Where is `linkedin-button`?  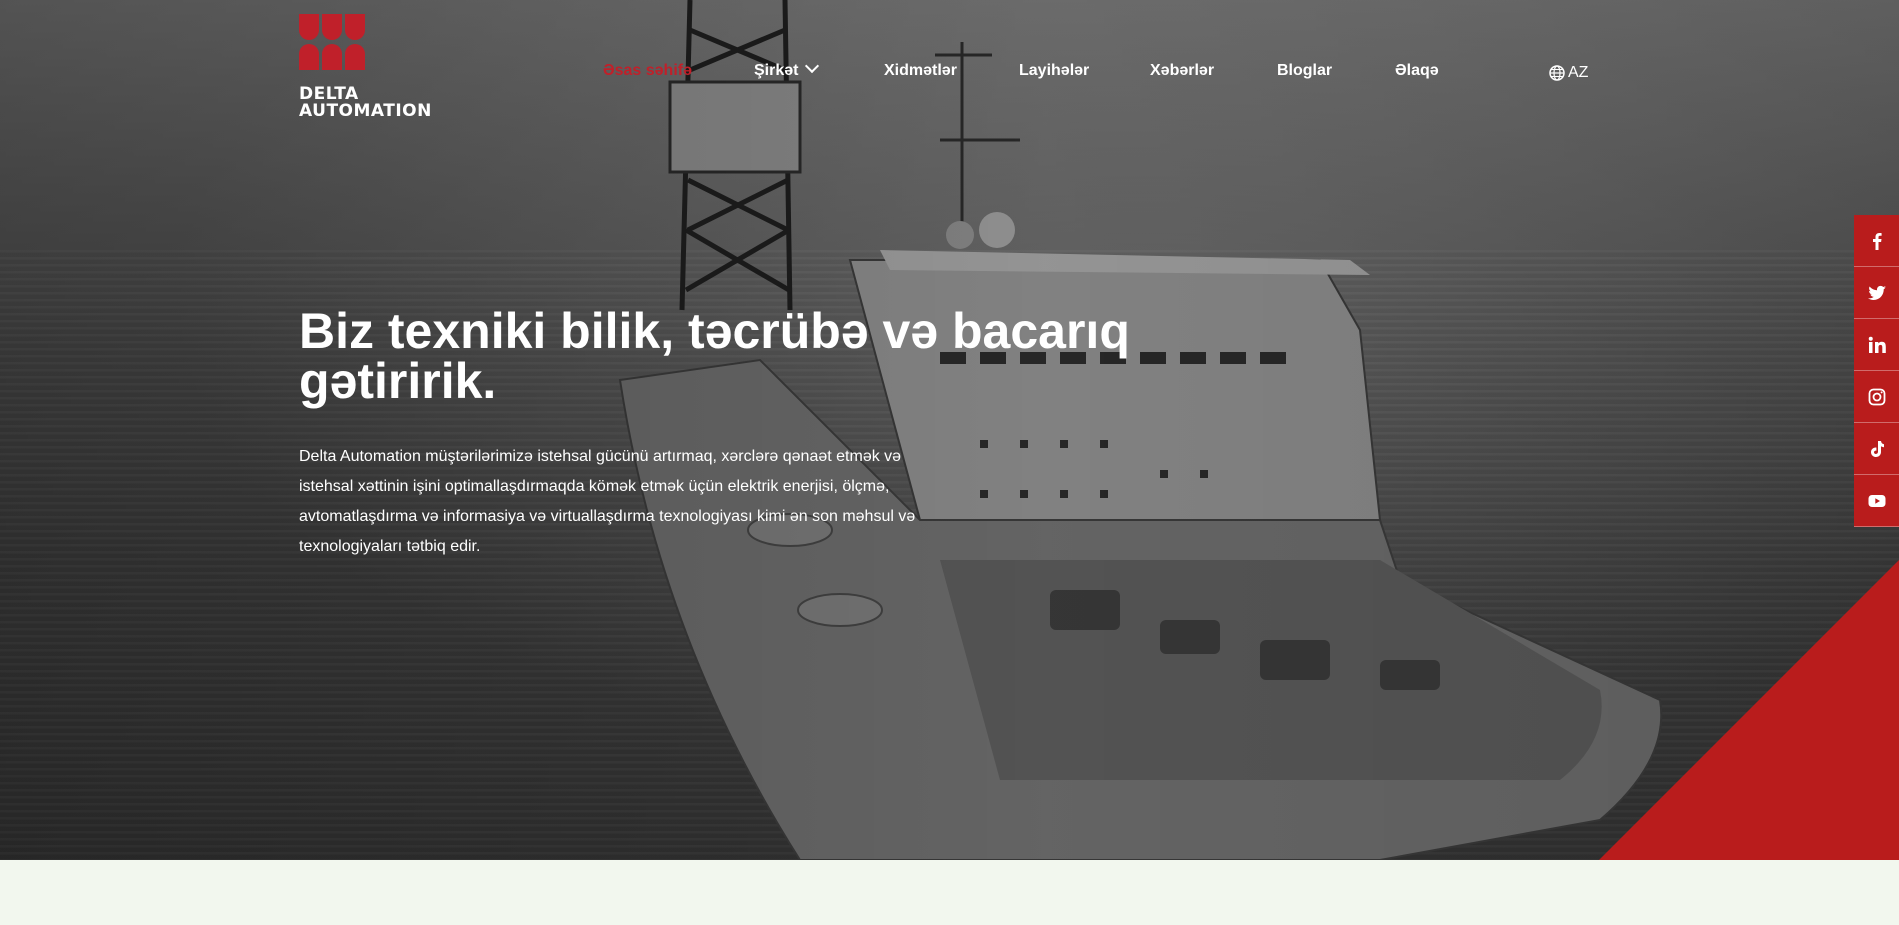
linkedin-button is located at coordinates (1876, 345).